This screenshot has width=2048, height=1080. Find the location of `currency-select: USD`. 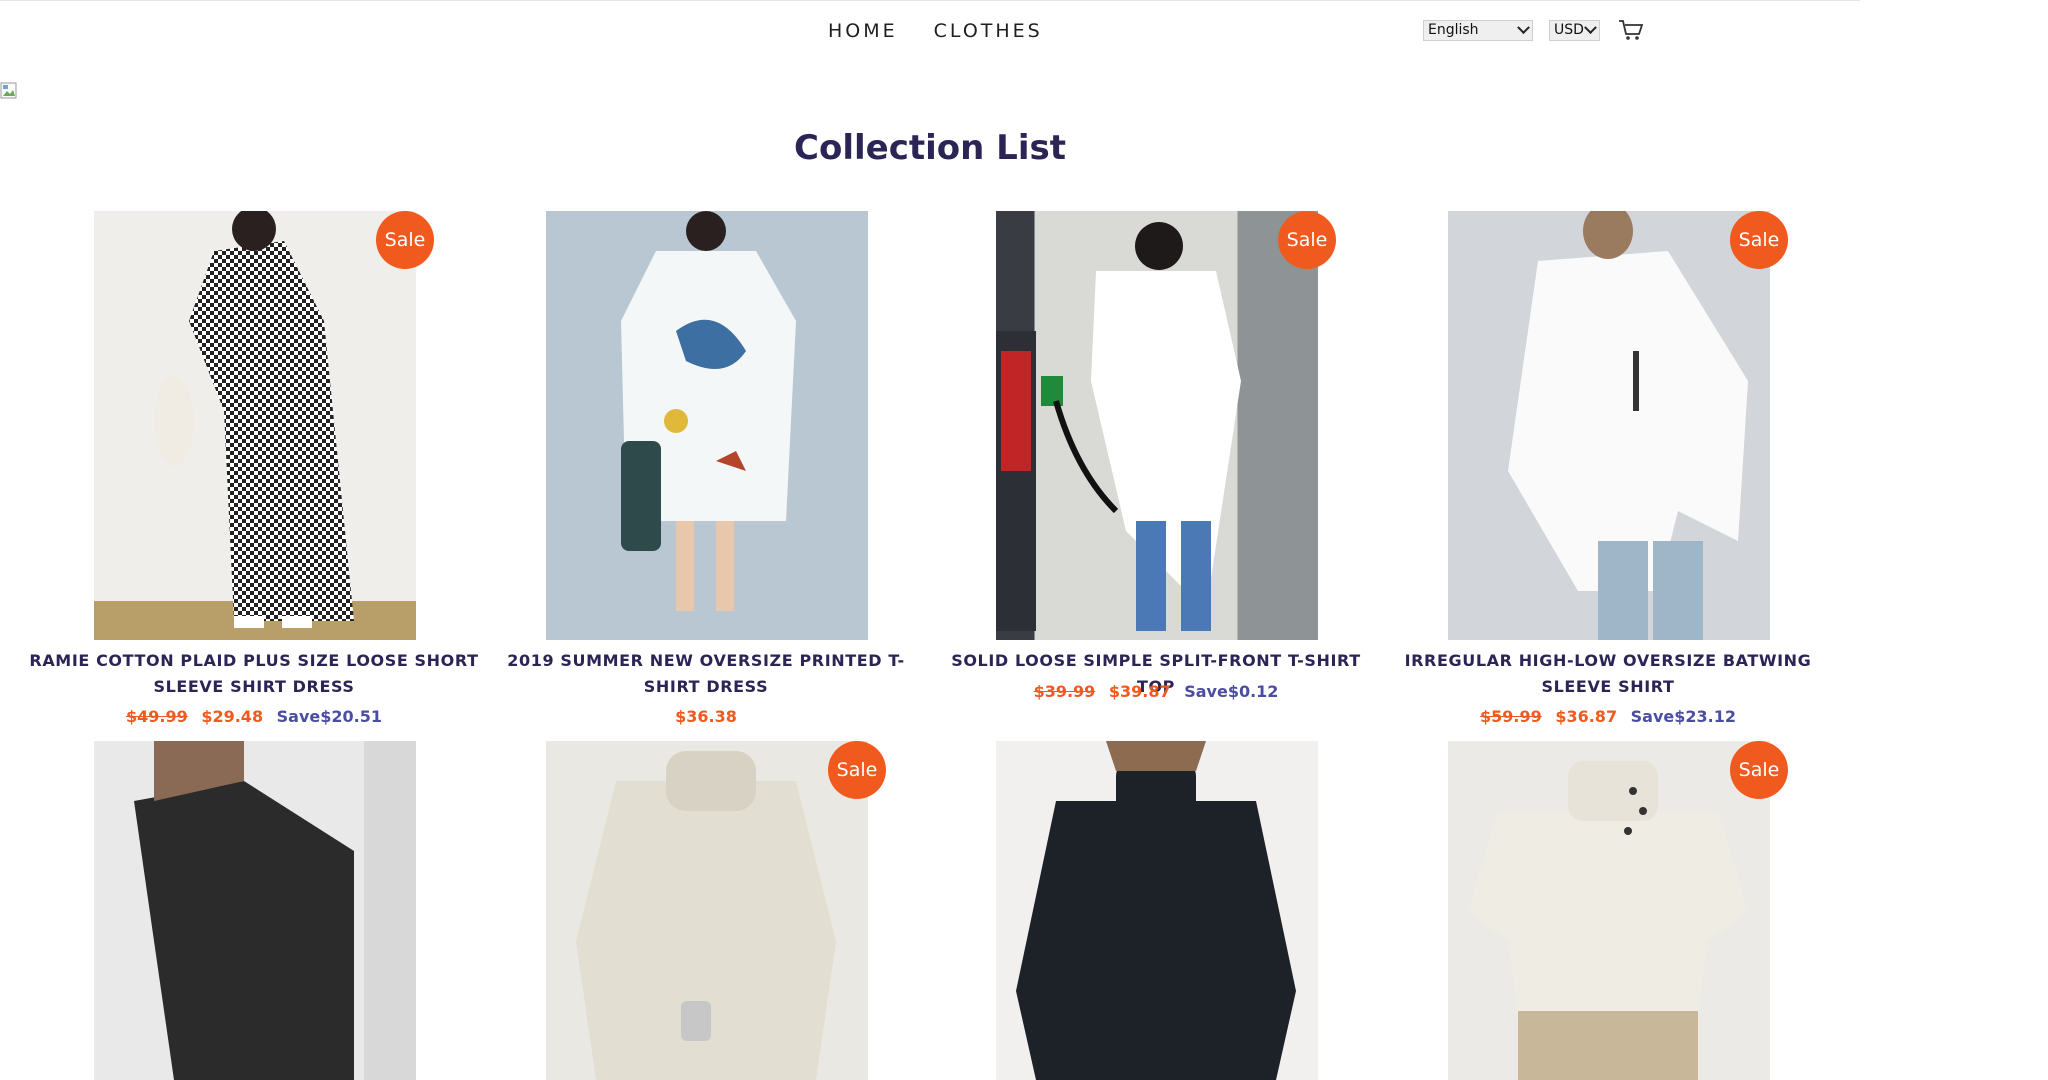

currency-select: USD is located at coordinates (1574, 30).